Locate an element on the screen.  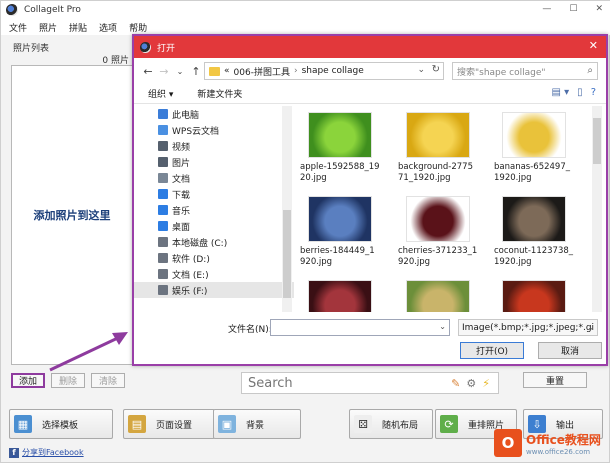
window-controls: — ☐ ✕ is located at coordinates (572, 9).